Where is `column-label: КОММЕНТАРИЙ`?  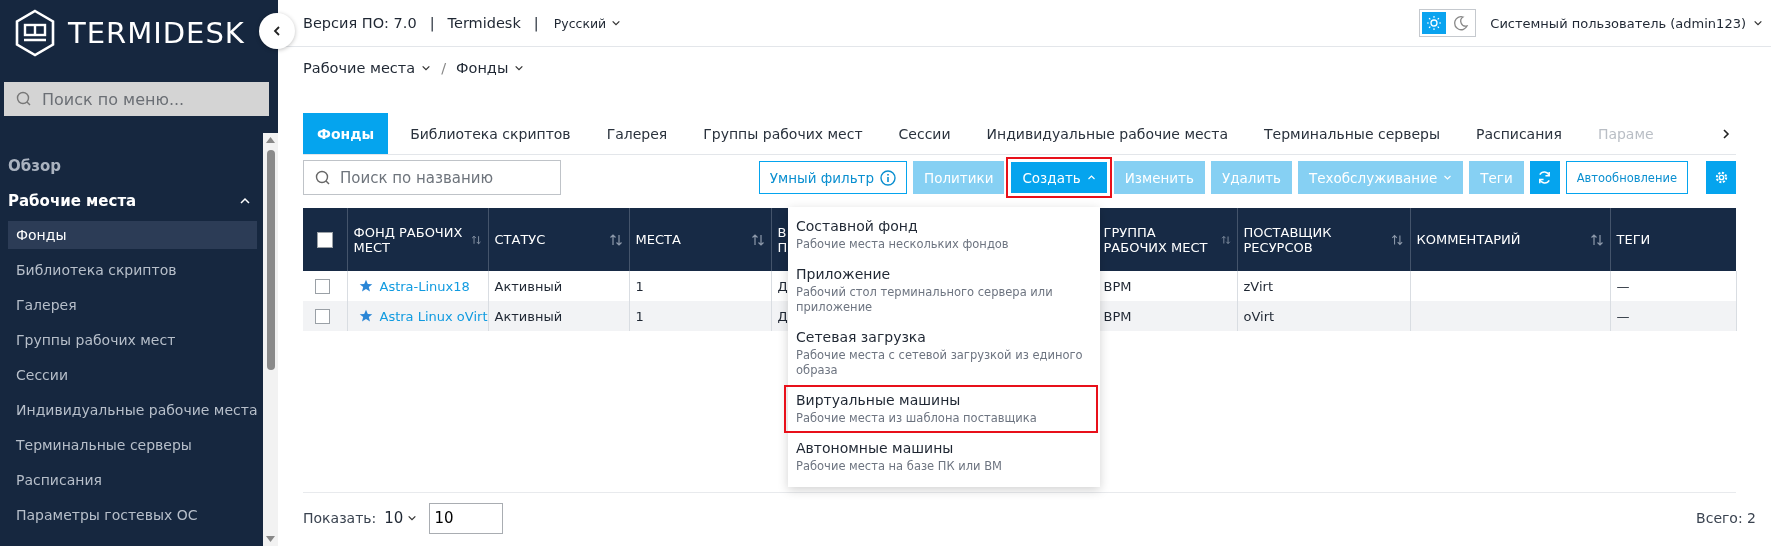
column-label: КОММЕНТАРИЙ is located at coordinates (1468, 239).